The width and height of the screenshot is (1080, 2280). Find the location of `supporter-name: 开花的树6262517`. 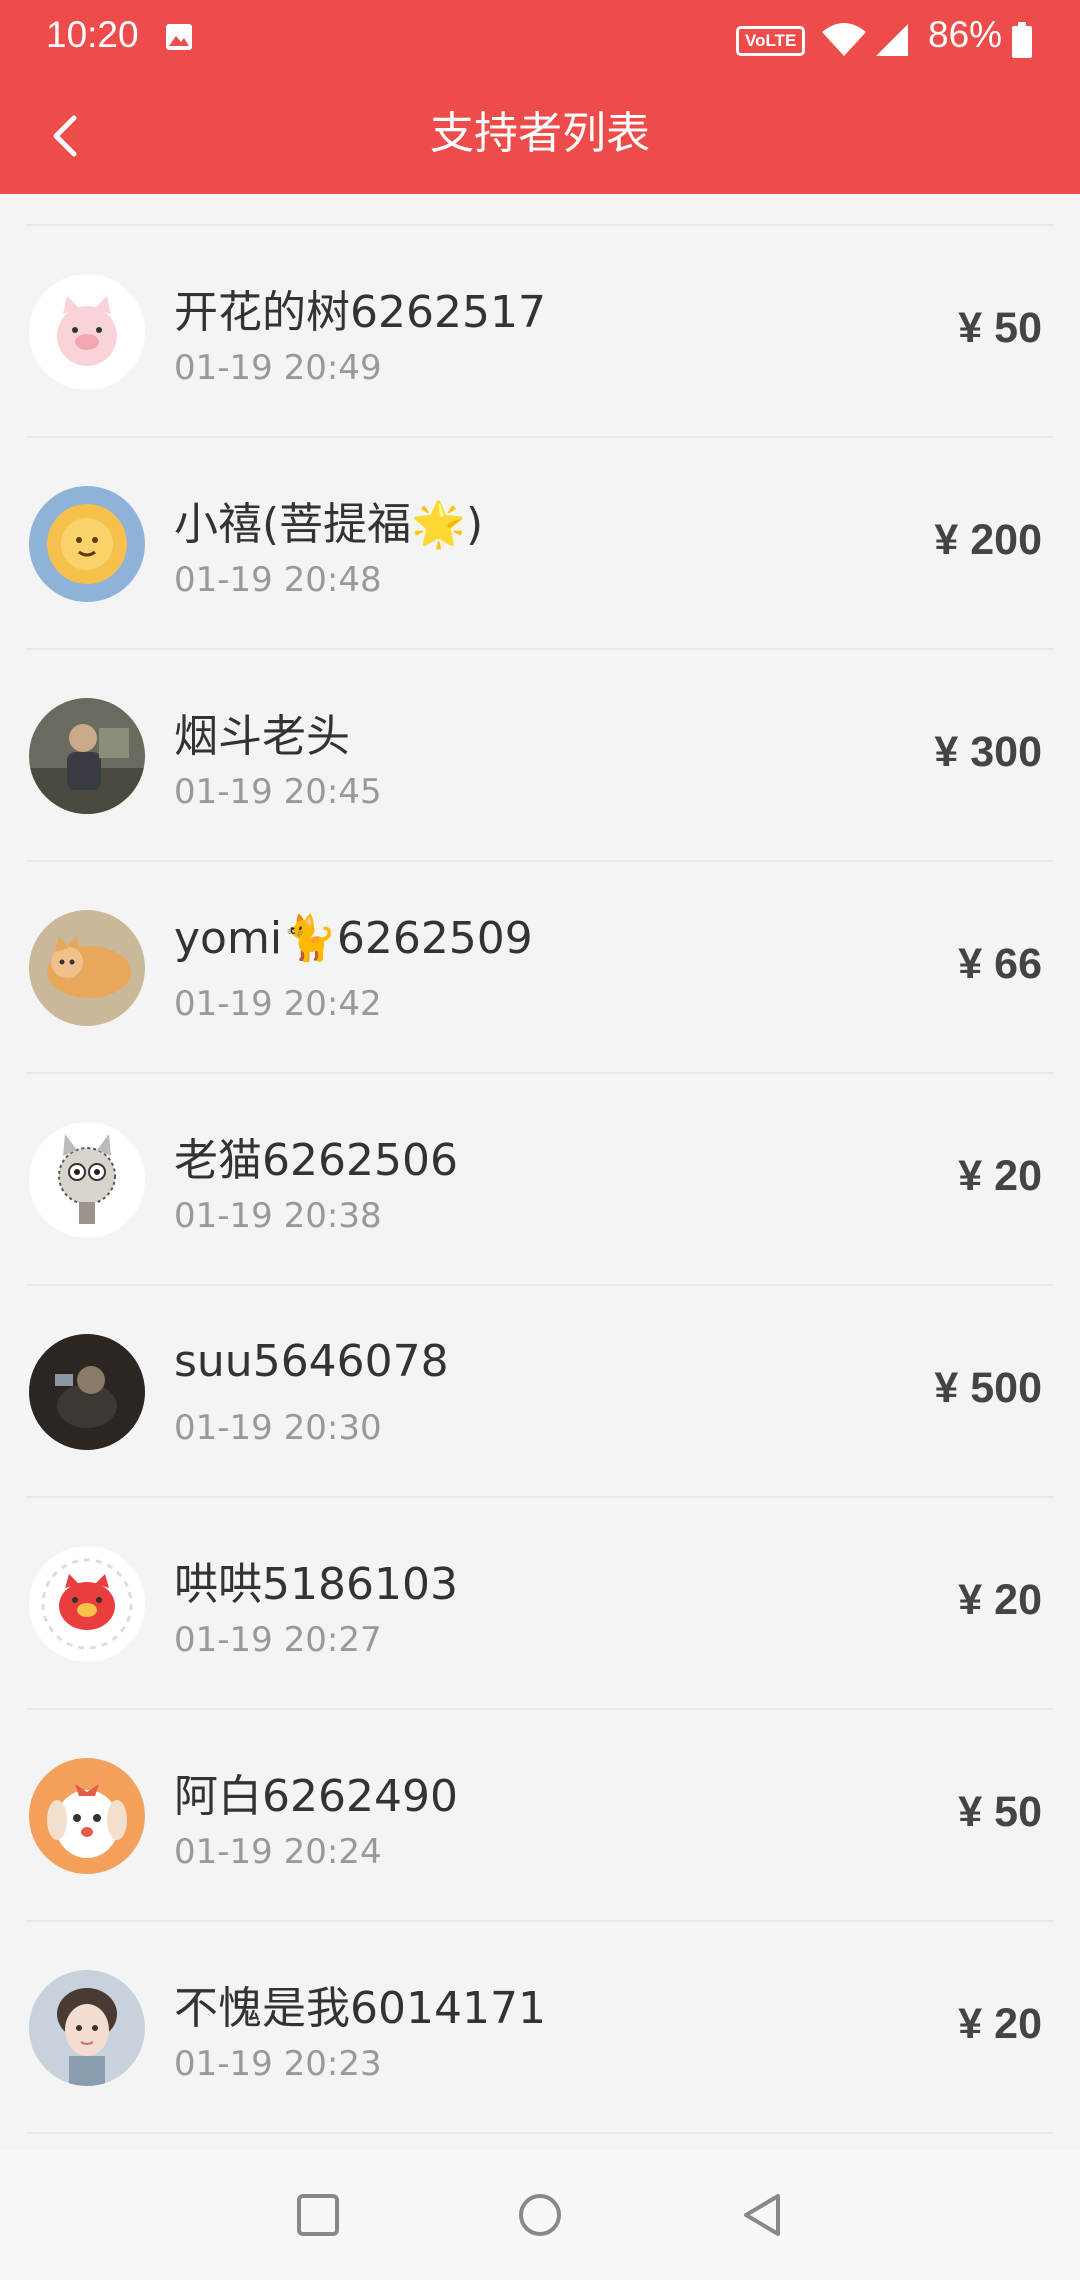

supporter-name: 开花的树6262517 is located at coordinates (360, 312).